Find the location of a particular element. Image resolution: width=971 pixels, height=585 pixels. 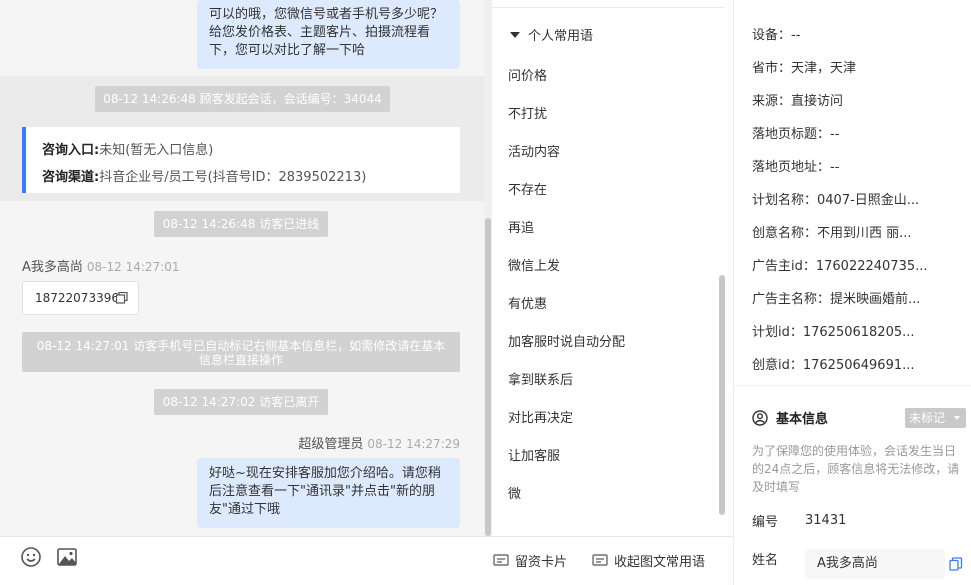

image-icon is located at coordinates (67, 557).